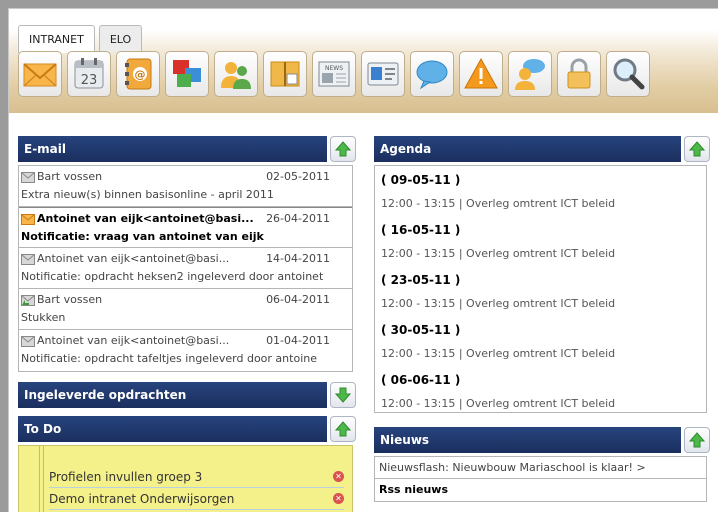 The image size is (718, 512). What do you see at coordinates (142, 498) in the screenshot?
I see `todo-item-label: Demo intranet Onderwijsorgen` at bounding box center [142, 498].